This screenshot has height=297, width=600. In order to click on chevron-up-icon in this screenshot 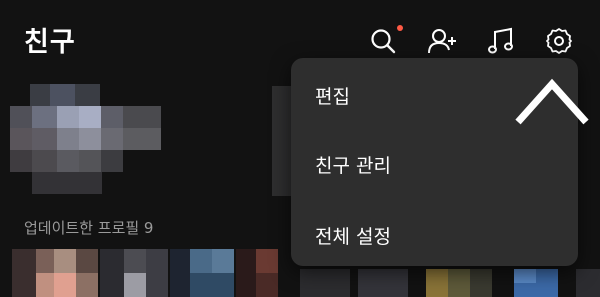, I will do `click(552, 101)`.